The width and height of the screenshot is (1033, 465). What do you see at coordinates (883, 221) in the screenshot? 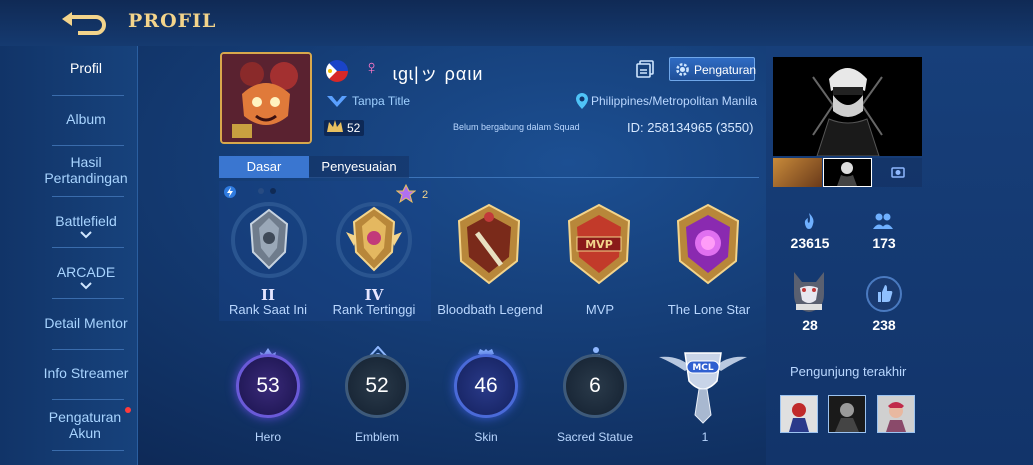
I see `friends-icon` at bounding box center [883, 221].